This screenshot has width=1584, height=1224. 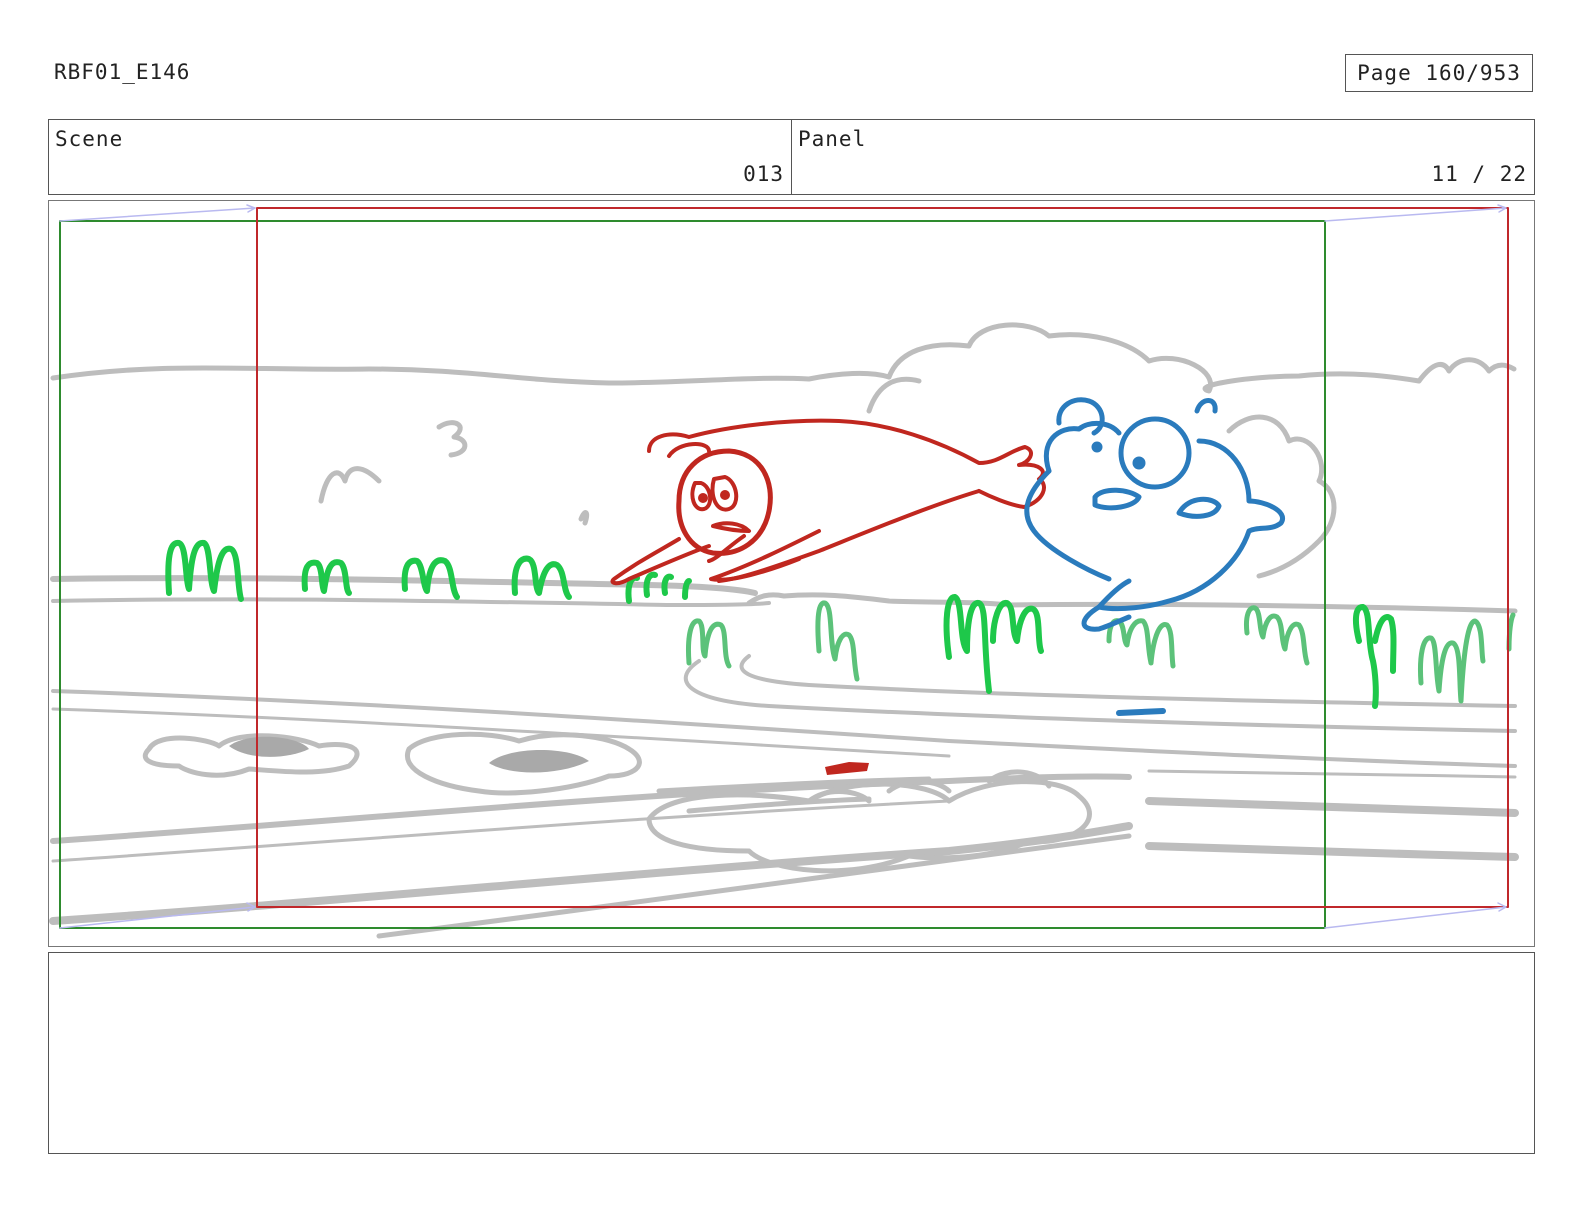 What do you see at coordinates (832, 139) in the screenshot?
I see `panel-label: Panel` at bounding box center [832, 139].